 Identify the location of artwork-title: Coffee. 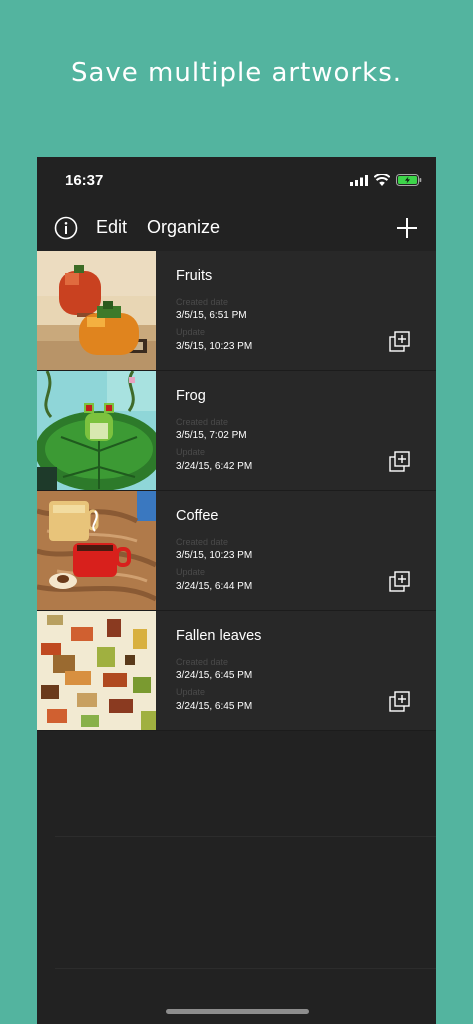
(197, 516).